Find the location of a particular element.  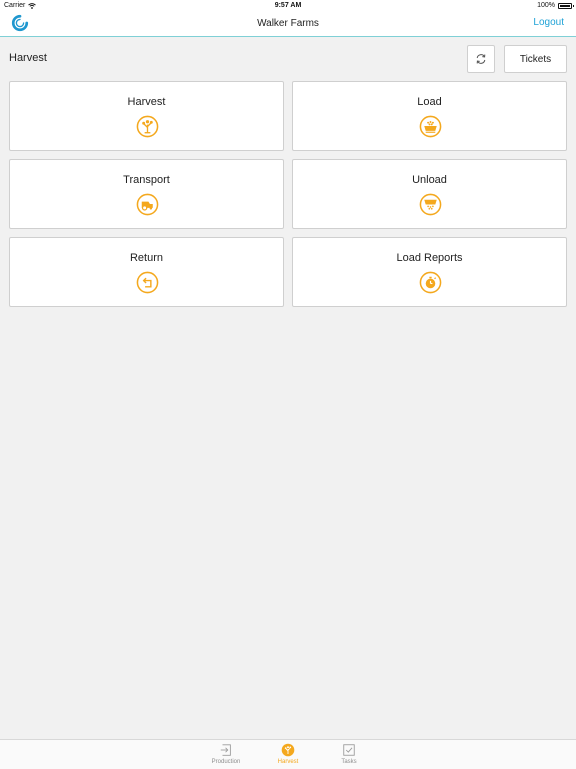

tile-unload: Unload is located at coordinates (429, 194).